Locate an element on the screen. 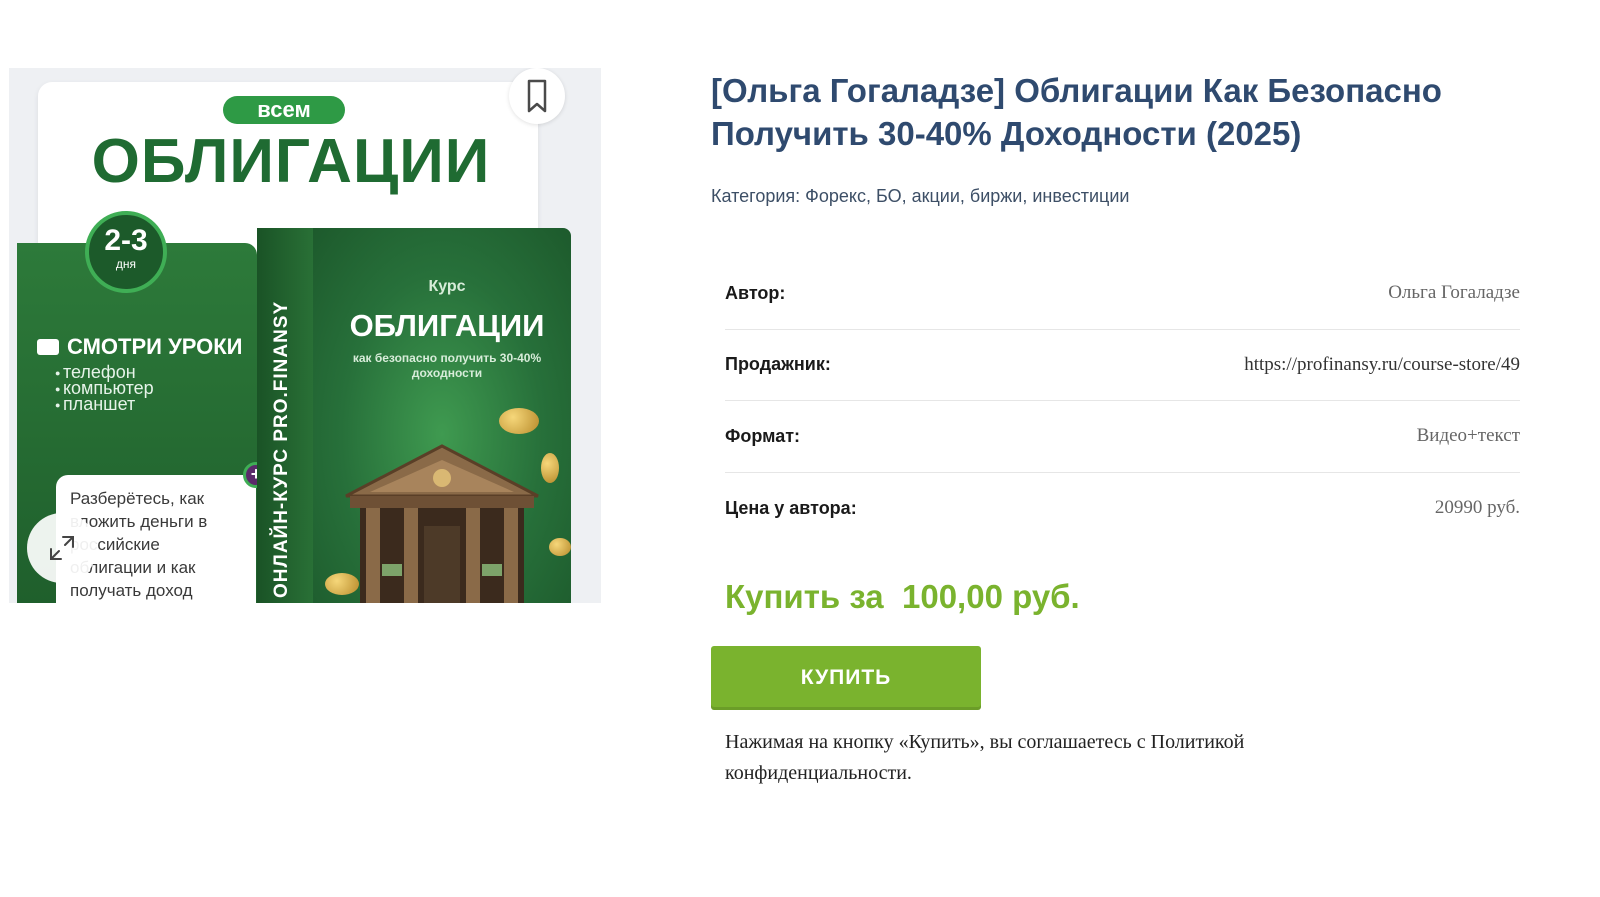 The image size is (1600, 897). spec-value: 20990 руб. is located at coordinates (1477, 508).